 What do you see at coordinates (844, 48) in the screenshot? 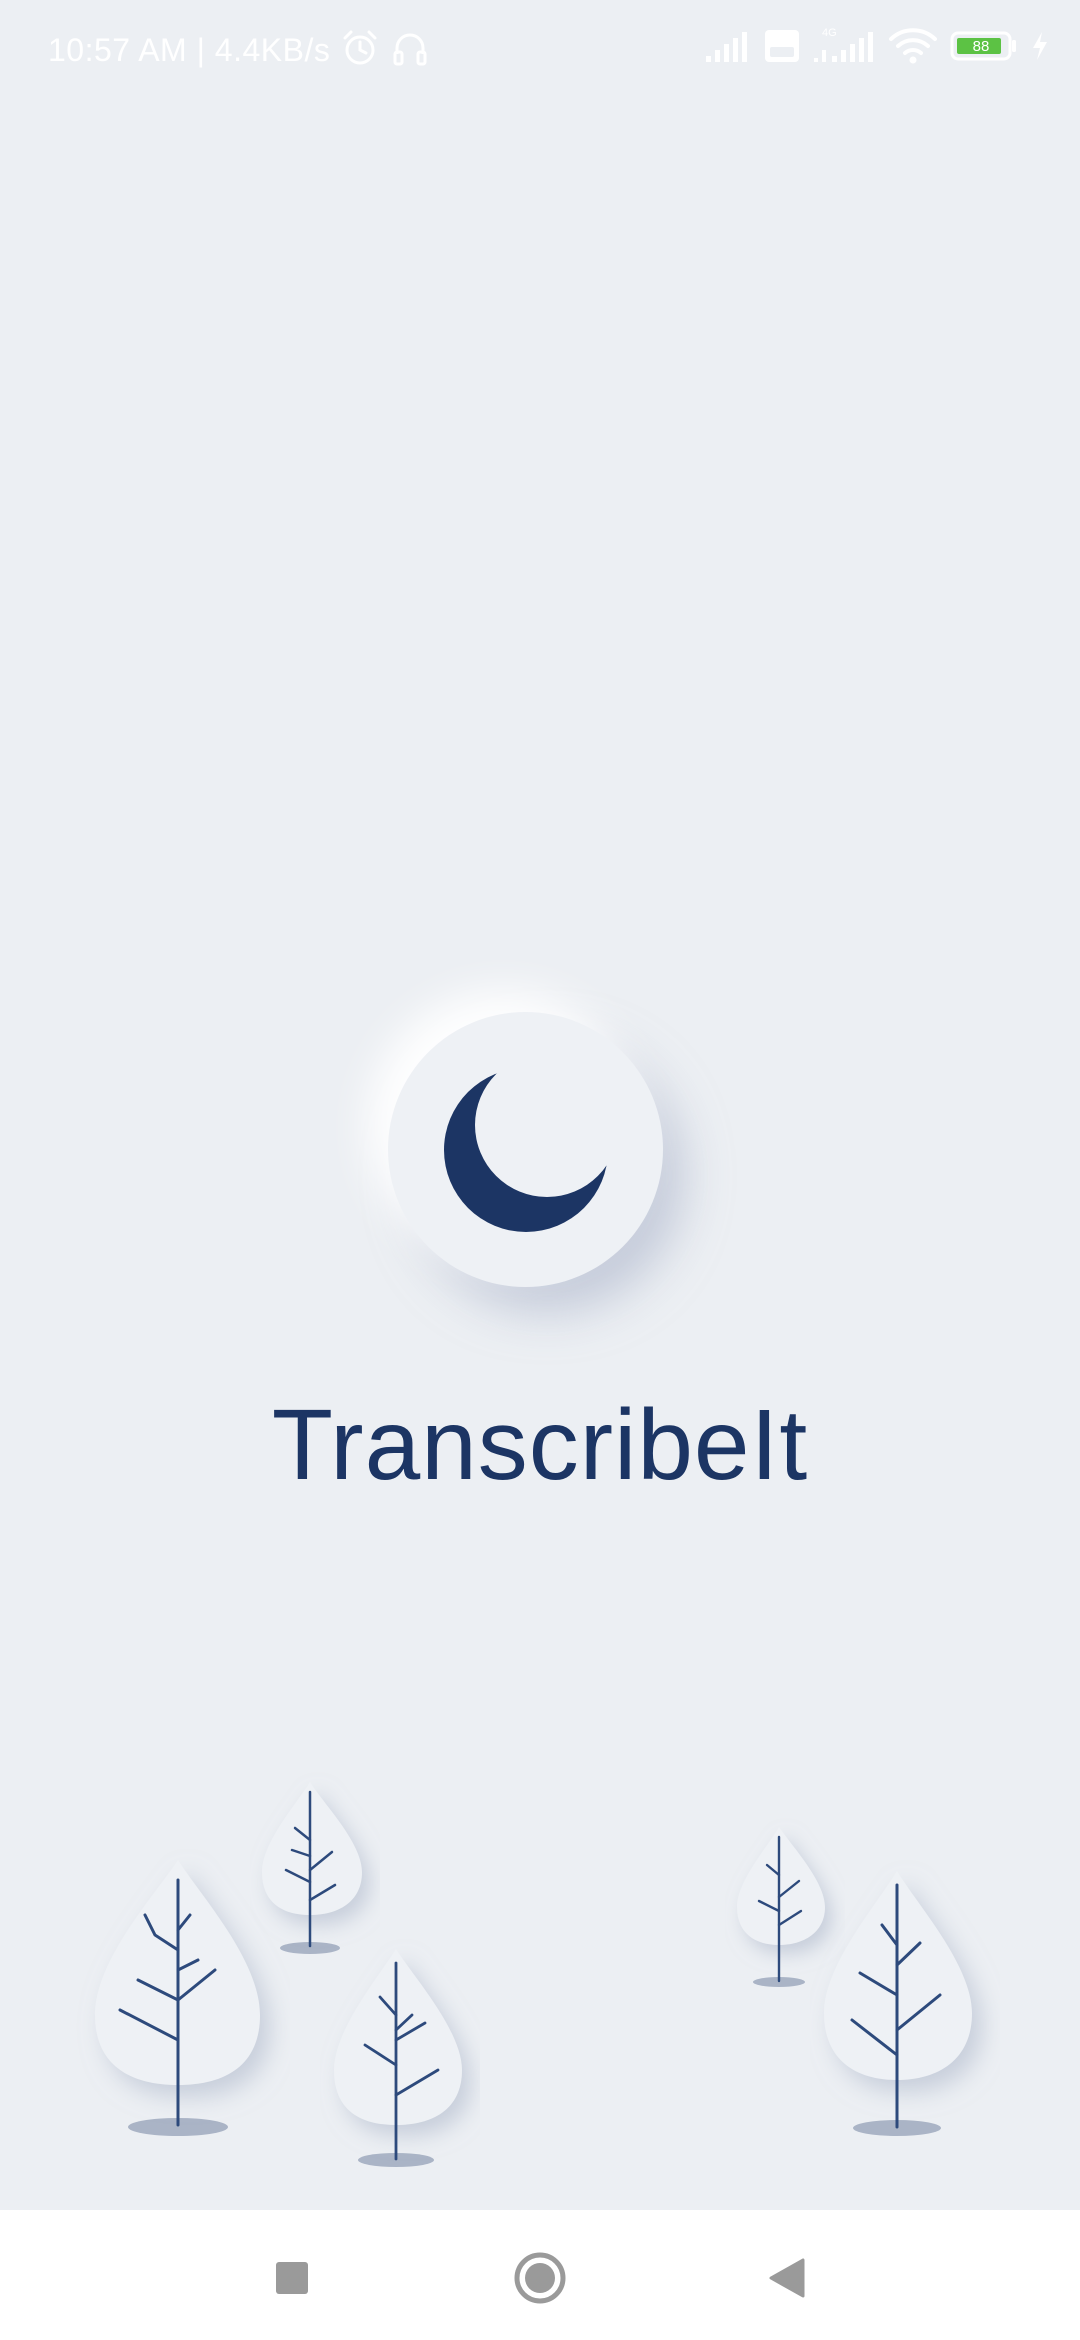
I see `signal-4g-icon: 4G` at bounding box center [844, 48].